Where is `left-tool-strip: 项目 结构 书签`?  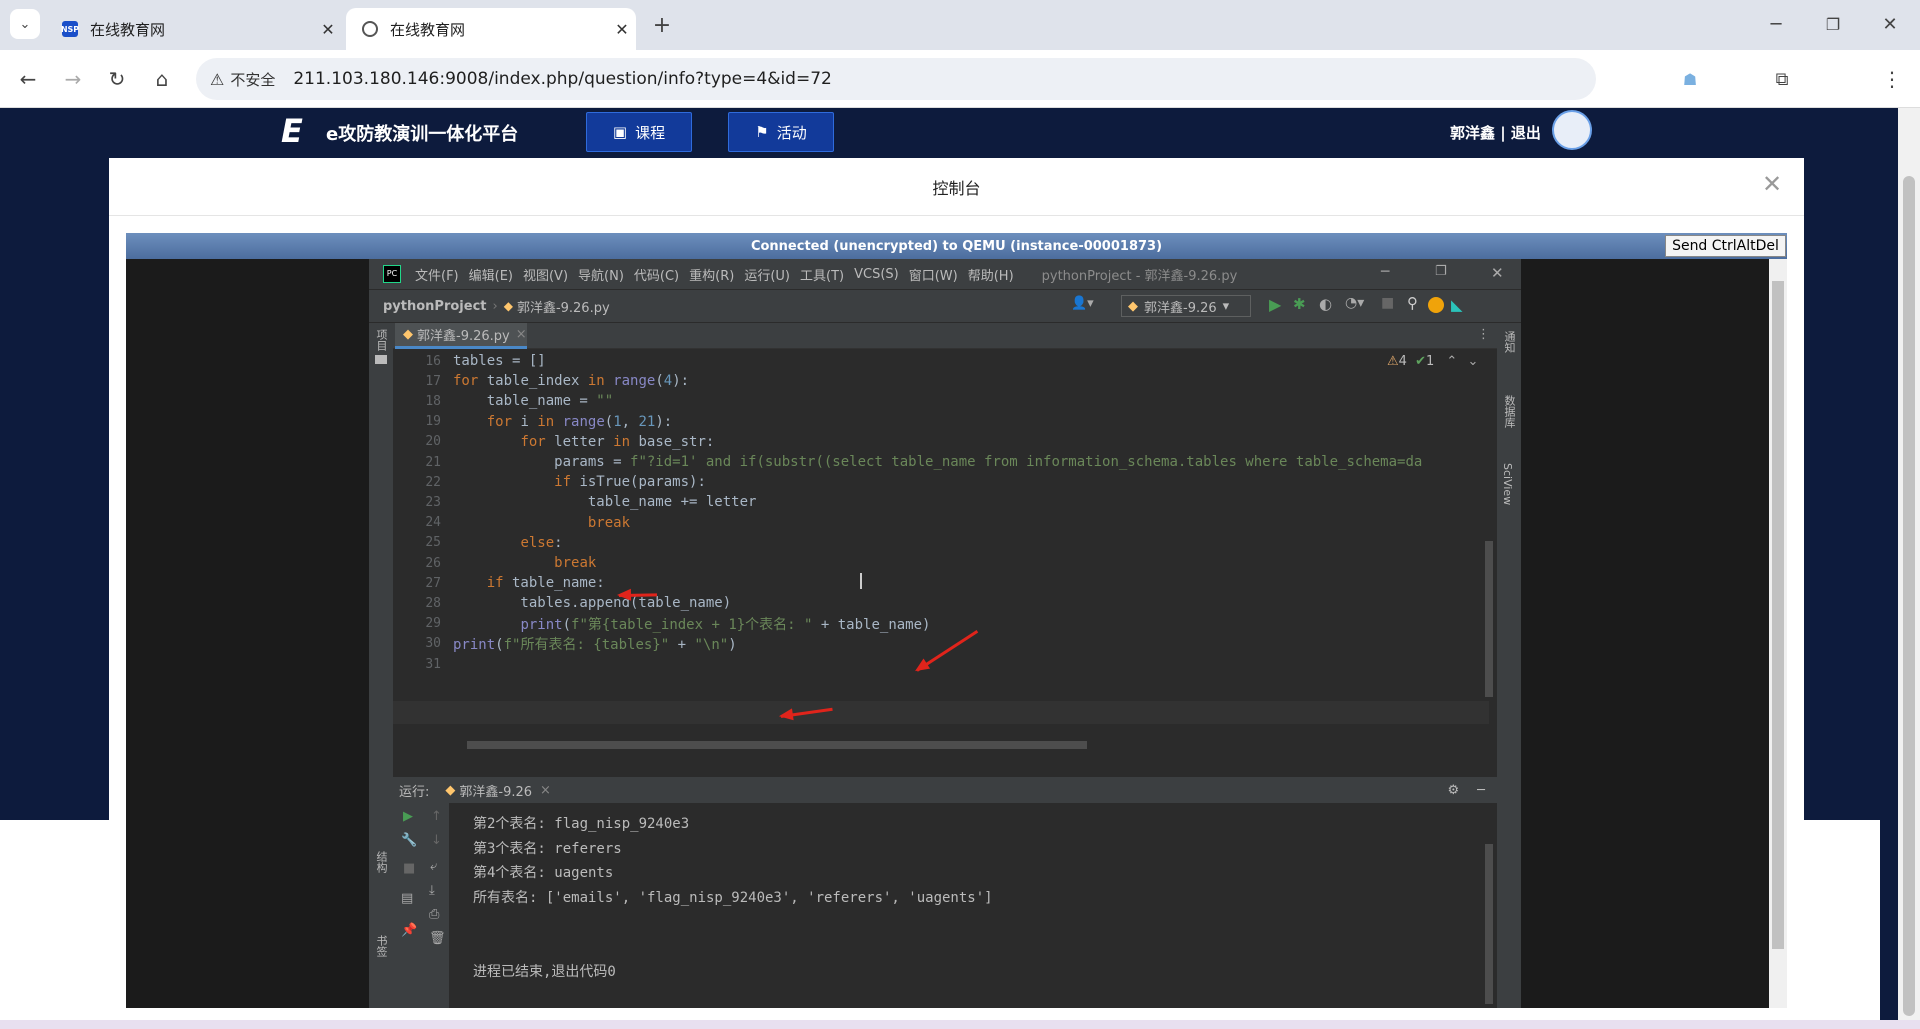 left-tool-strip: 项目 结构 书签 is located at coordinates (381, 665).